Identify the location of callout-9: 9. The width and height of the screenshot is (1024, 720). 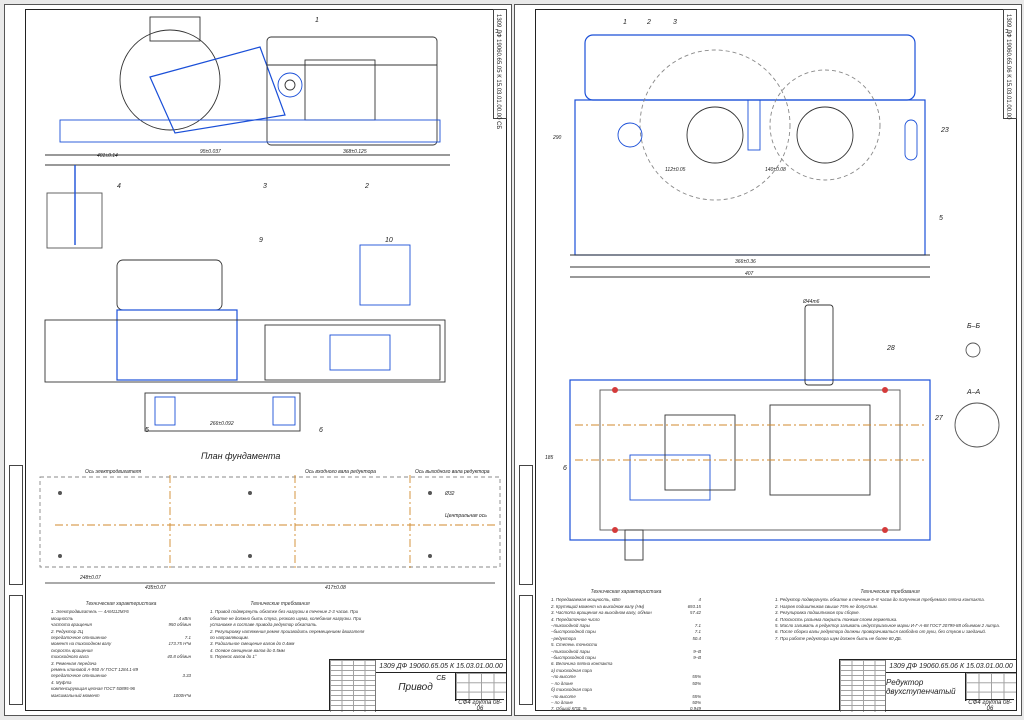
(261, 240).